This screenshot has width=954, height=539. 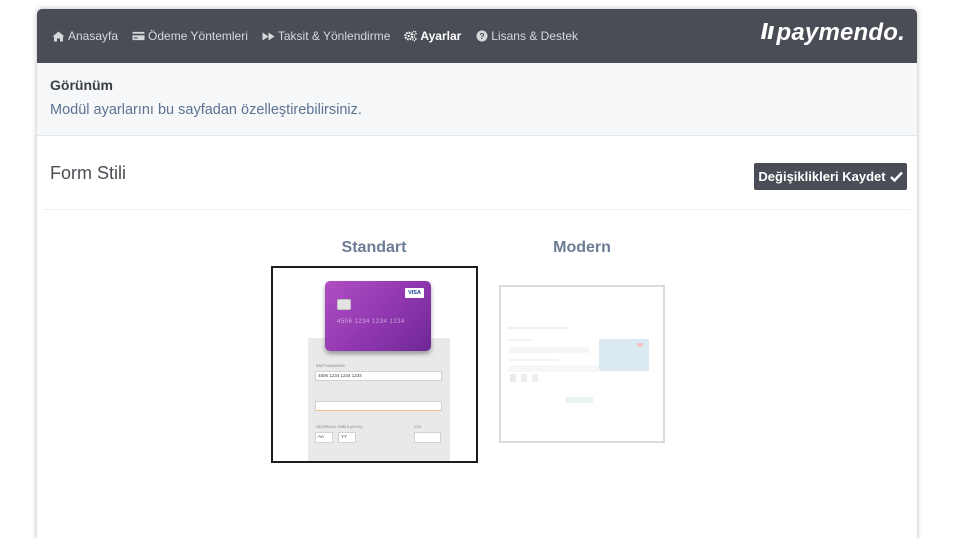 I want to click on card-number-field: 4506 1234 1234 1234, so click(x=378, y=376).